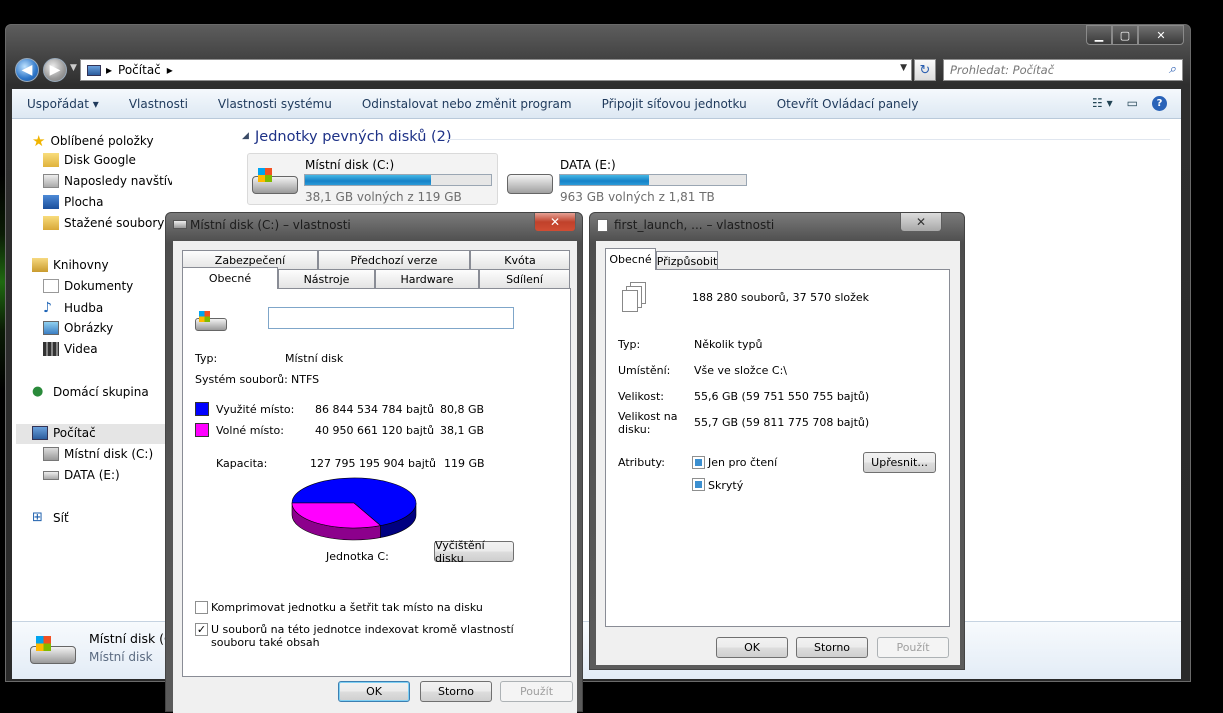 Image resolution: width=1223 pixels, height=713 pixels. What do you see at coordinates (73, 202) in the screenshot?
I see `nav-item-desktop: Plocha` at bounding box center [73, 202].